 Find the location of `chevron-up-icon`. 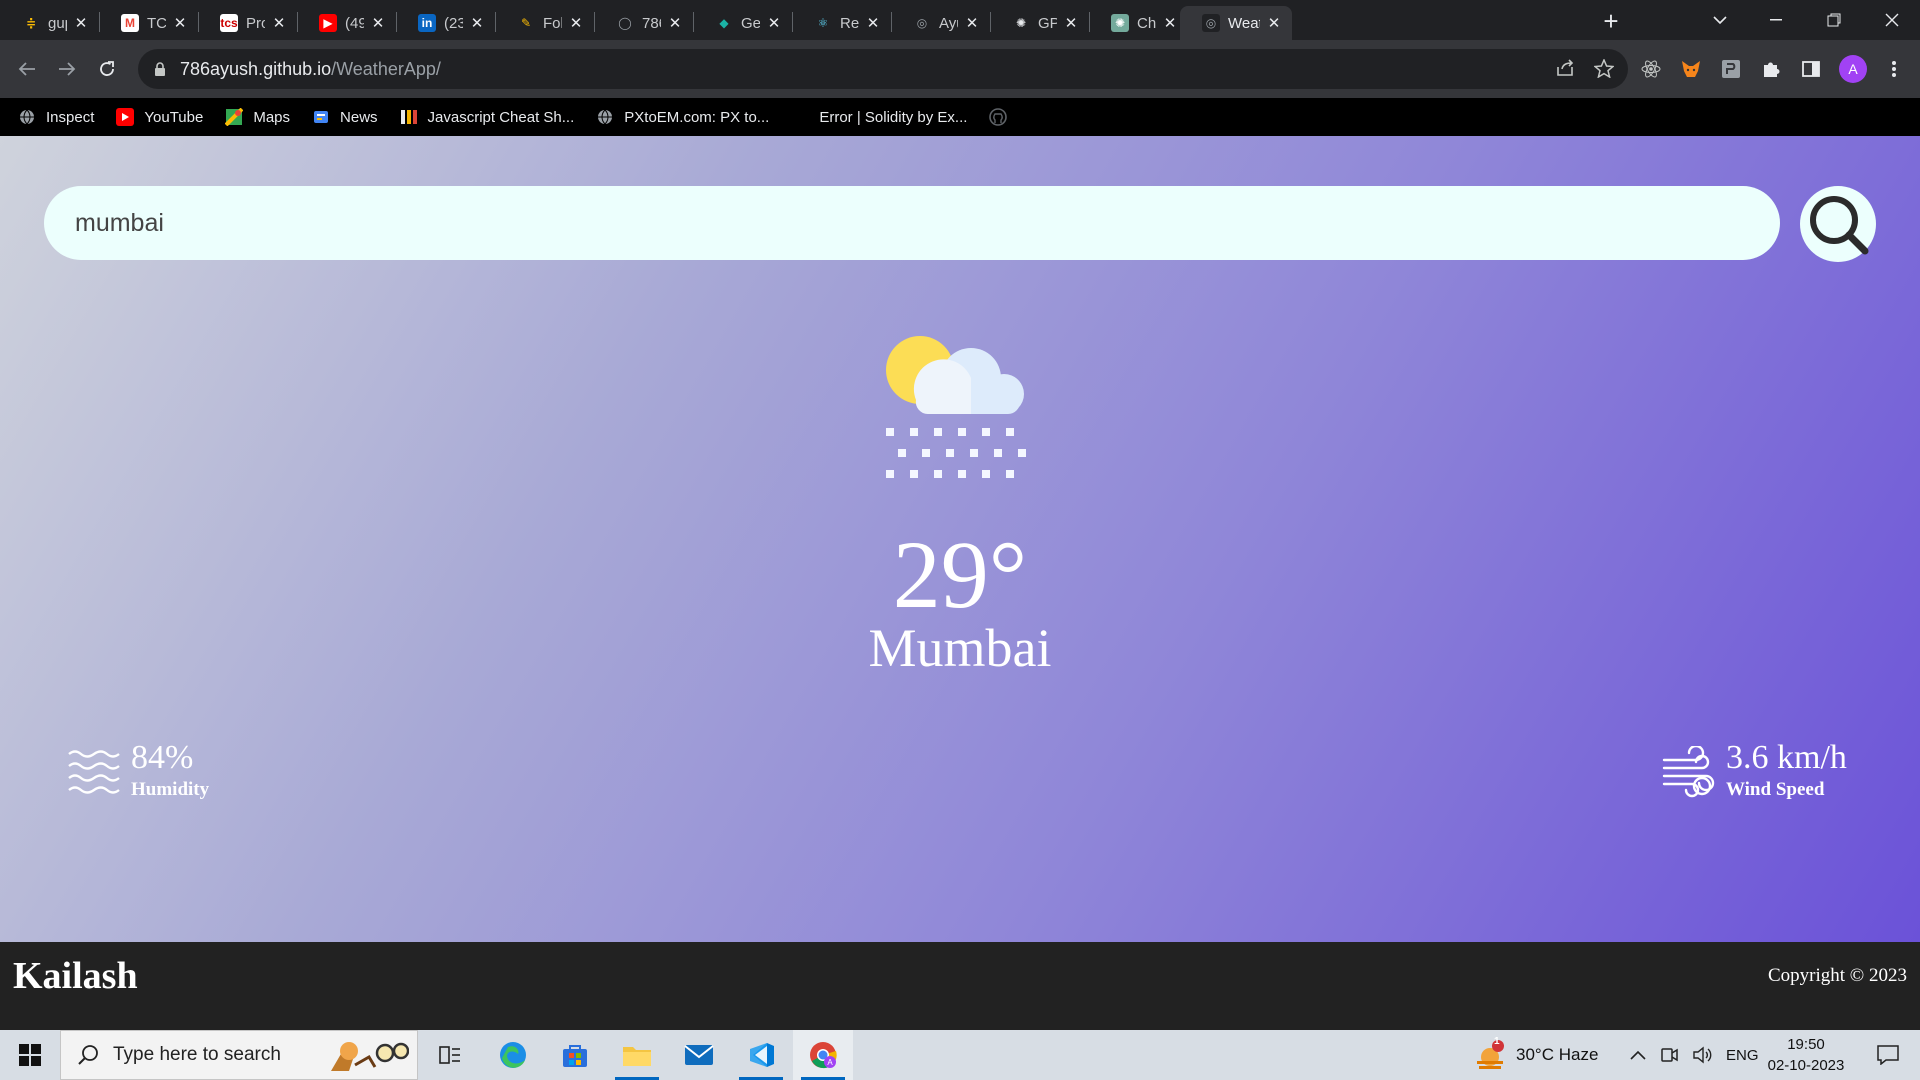

chevron-up-icon is located at coordinates (1638, 1055).